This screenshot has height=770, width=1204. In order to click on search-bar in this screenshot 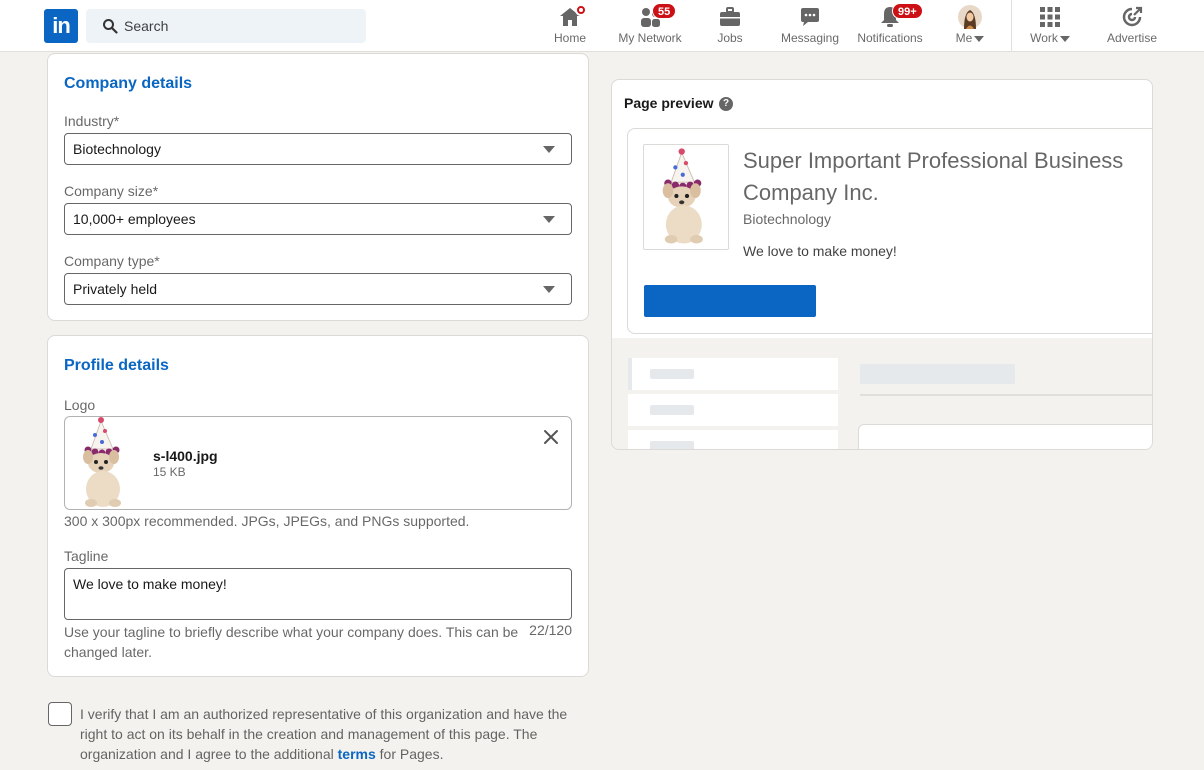, I will do `click(226, 26)`.